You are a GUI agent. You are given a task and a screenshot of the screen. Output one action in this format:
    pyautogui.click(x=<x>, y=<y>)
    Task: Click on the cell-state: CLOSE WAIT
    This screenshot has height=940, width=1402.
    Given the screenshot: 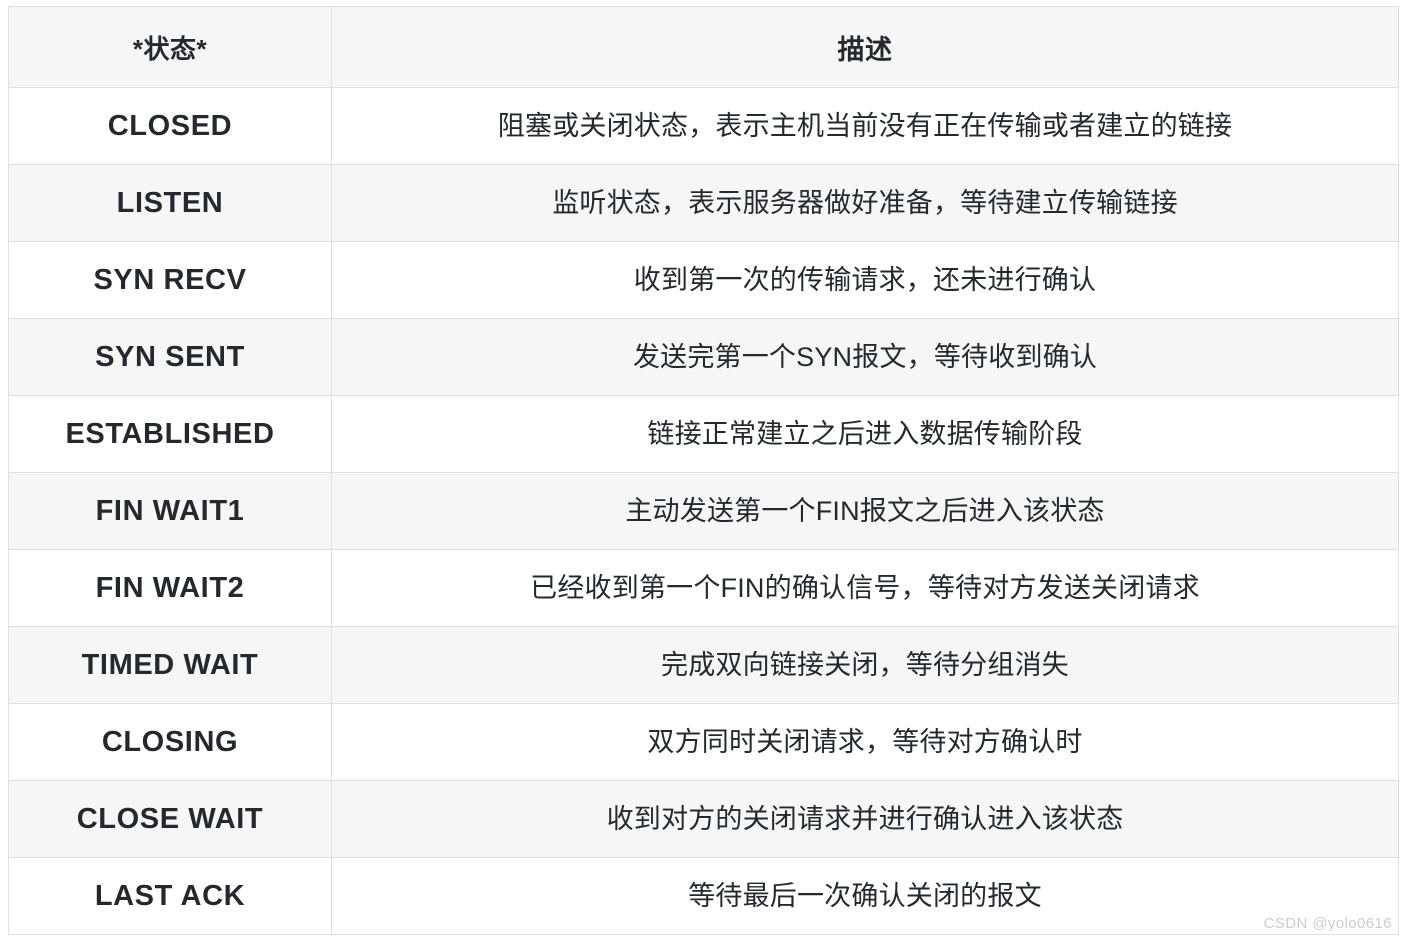 What is the action you would take?
    pyautogui.click(x=170, y=819)
    